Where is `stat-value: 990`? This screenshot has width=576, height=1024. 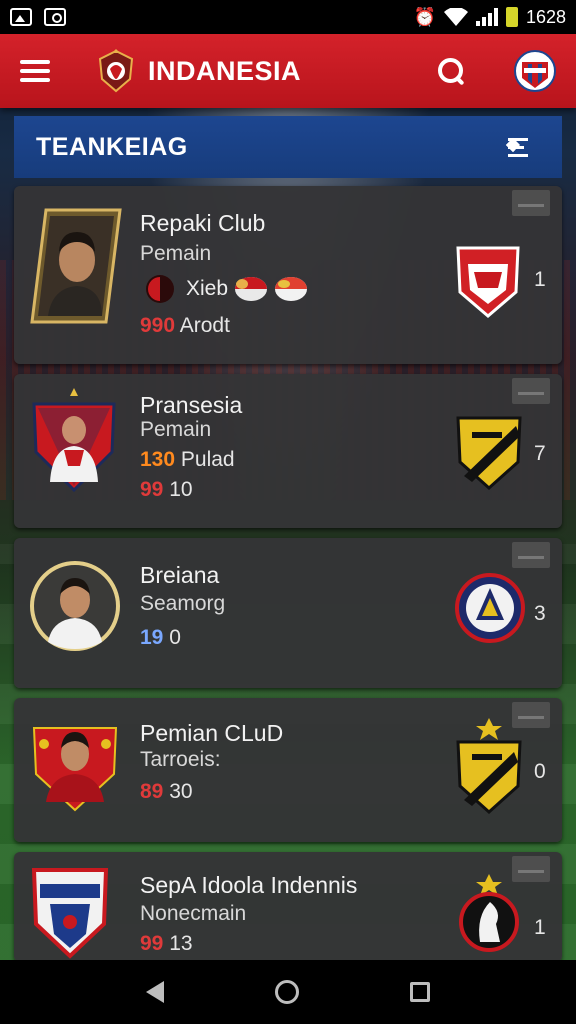
stat-value: 990 is located at coordinates (158, 325).